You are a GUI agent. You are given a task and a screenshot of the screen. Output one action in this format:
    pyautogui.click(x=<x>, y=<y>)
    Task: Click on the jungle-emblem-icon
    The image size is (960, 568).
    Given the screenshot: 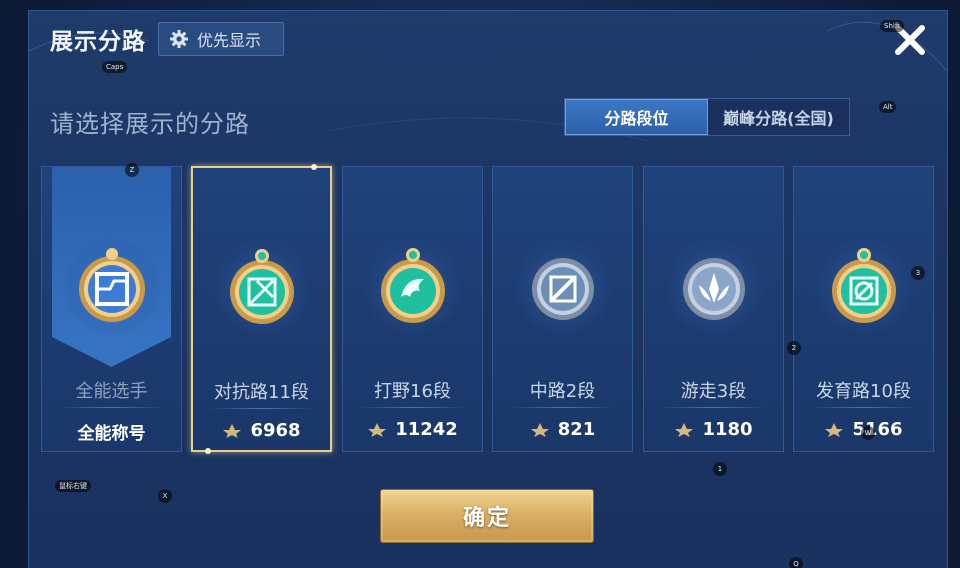 What is the action you would take?
    pyautogui.click(x=412, y=285)
    